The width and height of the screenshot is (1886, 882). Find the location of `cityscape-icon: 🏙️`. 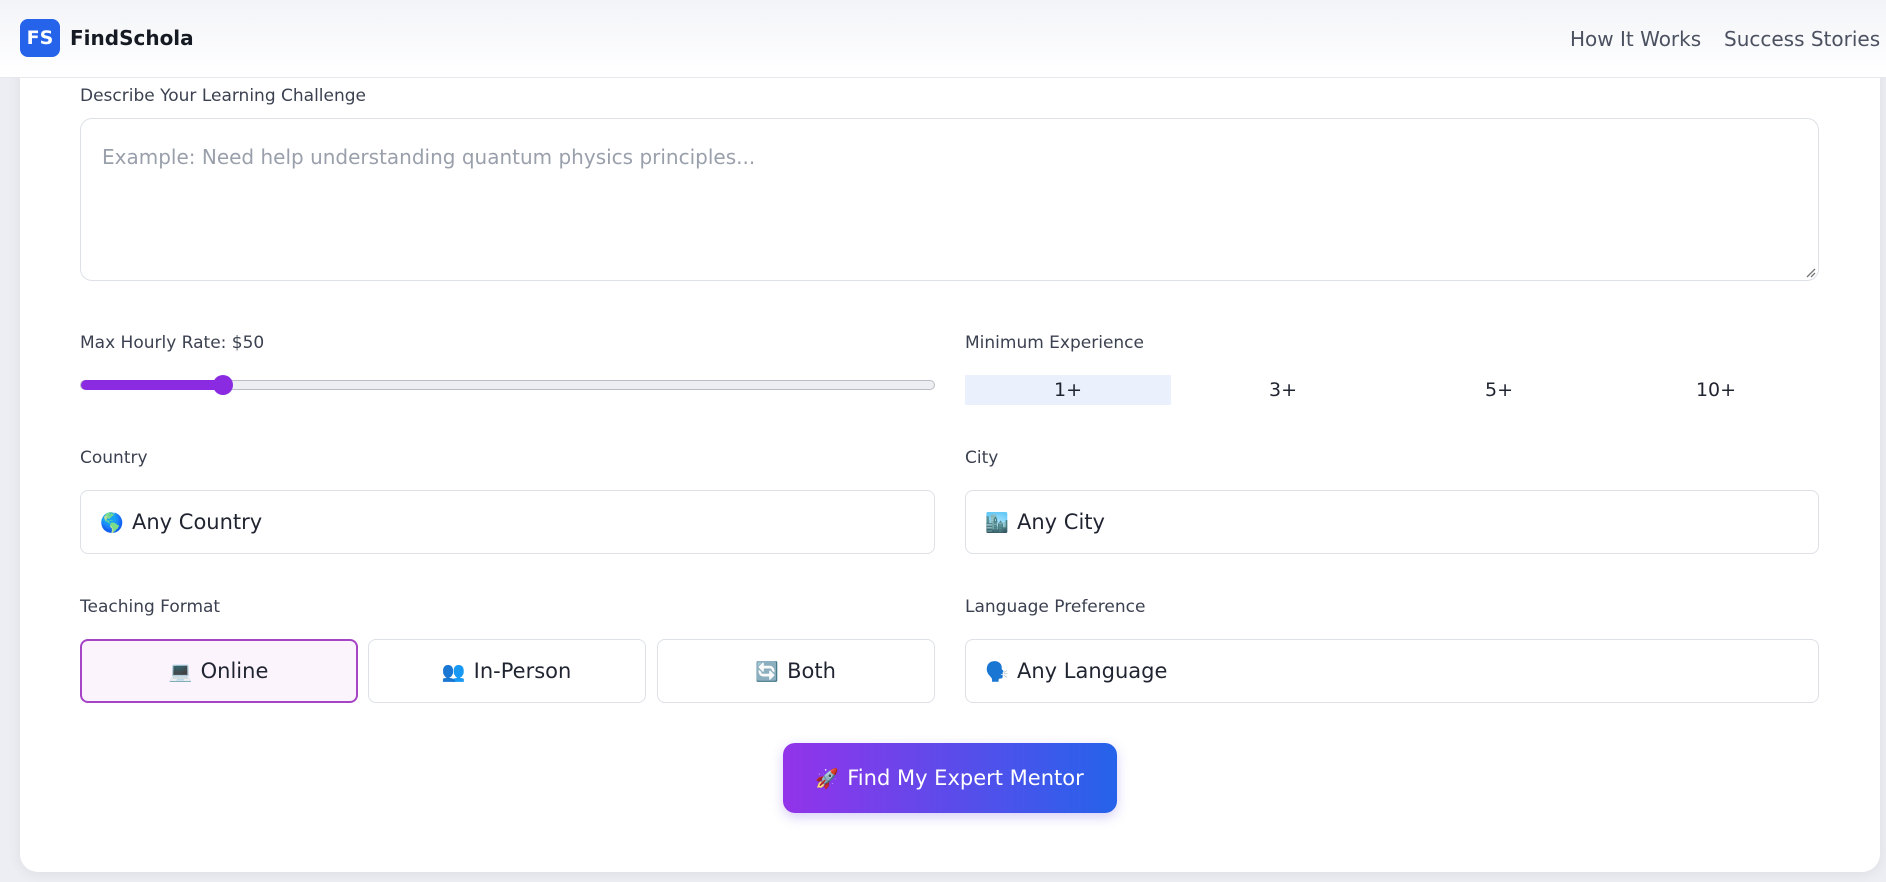

cityscape-icon: 🏙️ is located at coordinates (997, 522).